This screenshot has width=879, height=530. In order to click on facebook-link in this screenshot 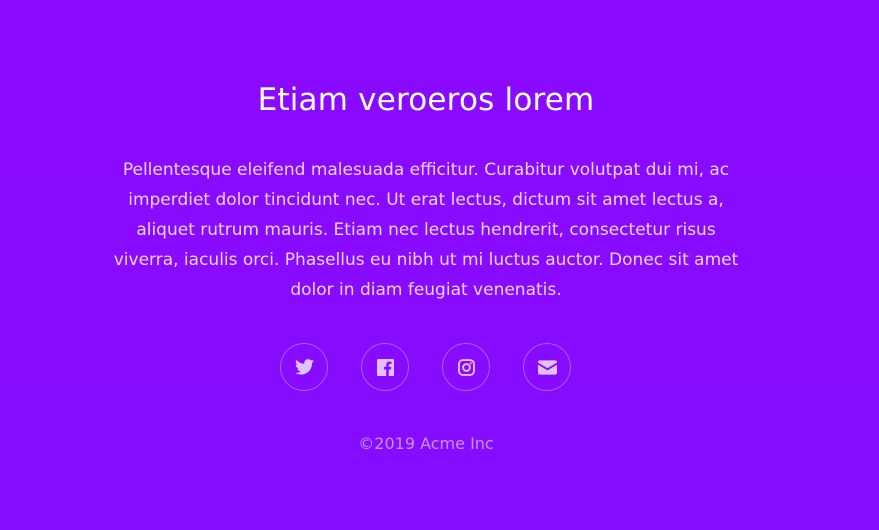, I will do `click(385, 367)`.